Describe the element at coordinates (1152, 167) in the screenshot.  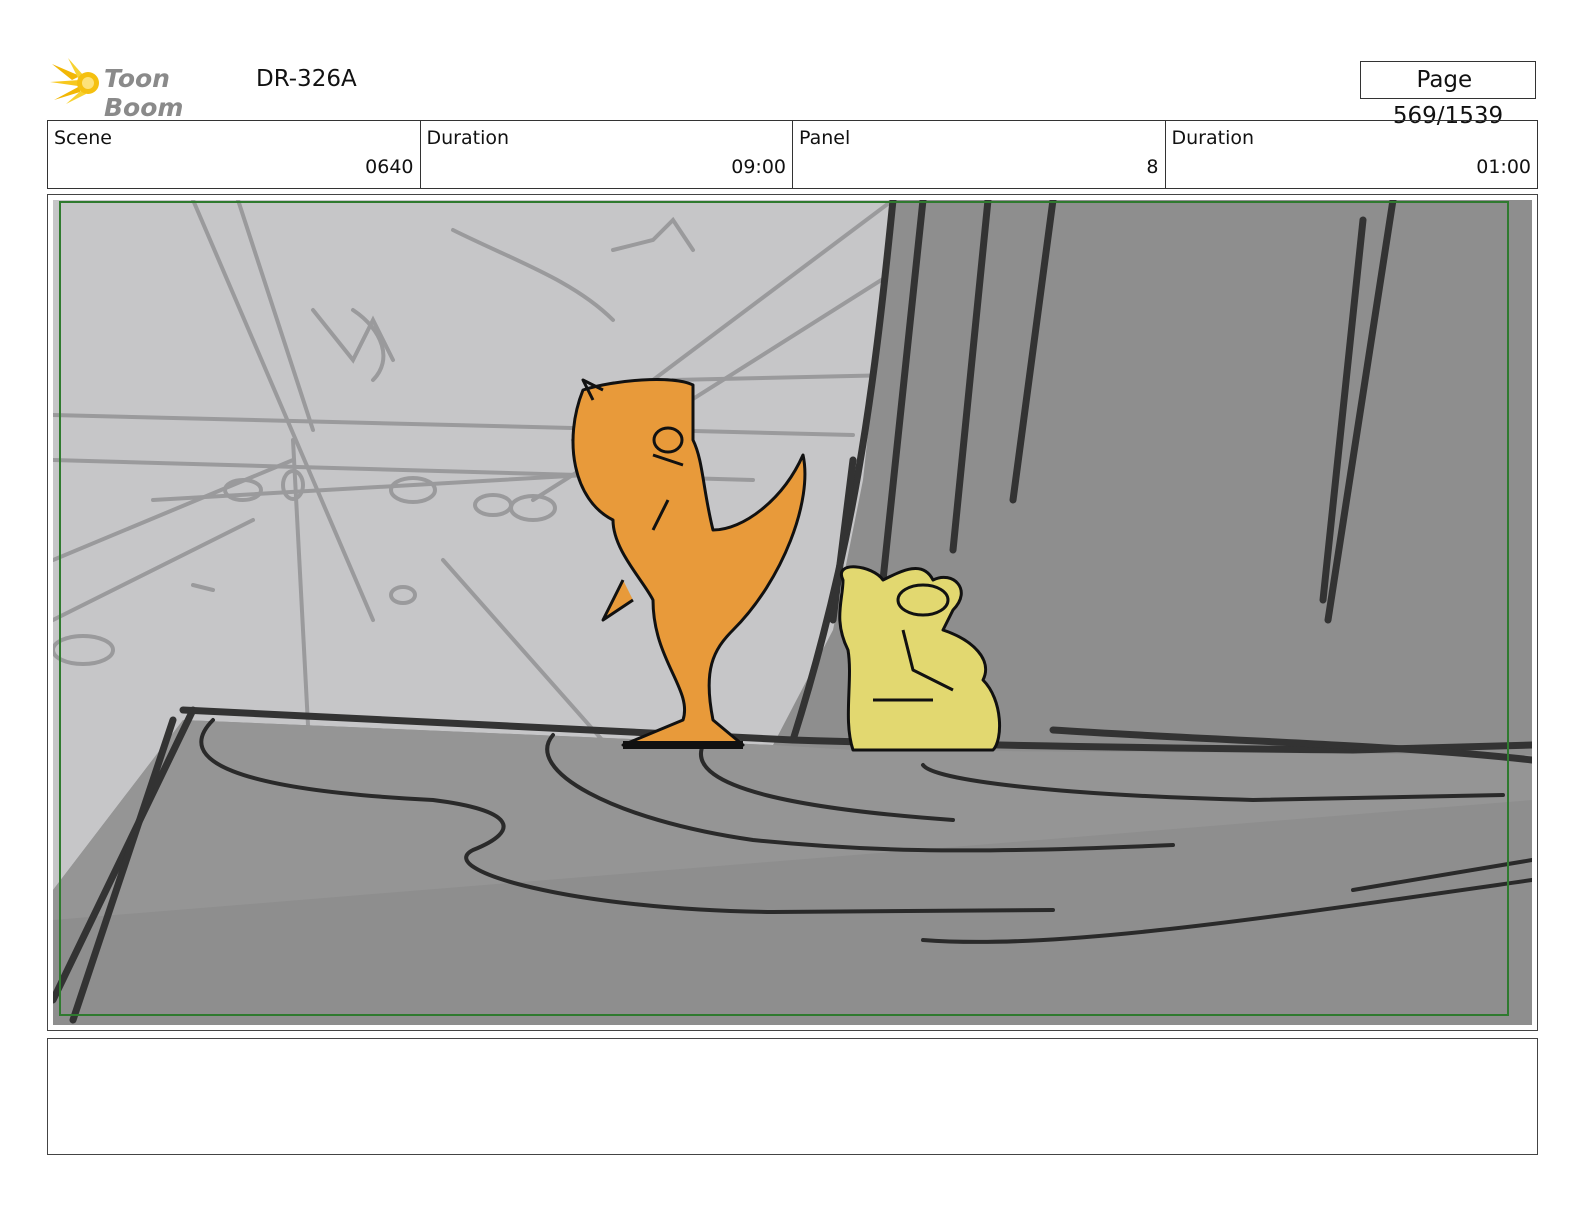
I see `panel-value: 8` at that location.